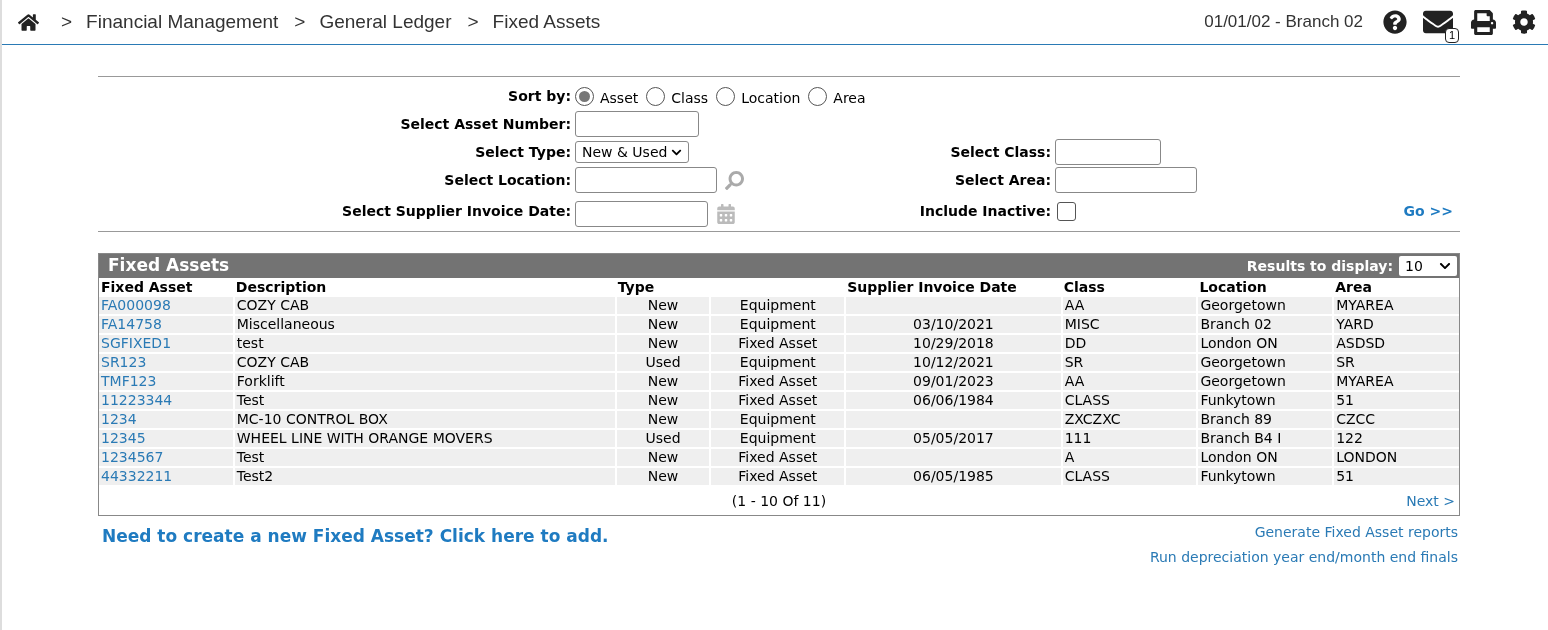 This screenshot has width=1548, height=630. I want to click on asset-link: 44332211, so click(137, 476).